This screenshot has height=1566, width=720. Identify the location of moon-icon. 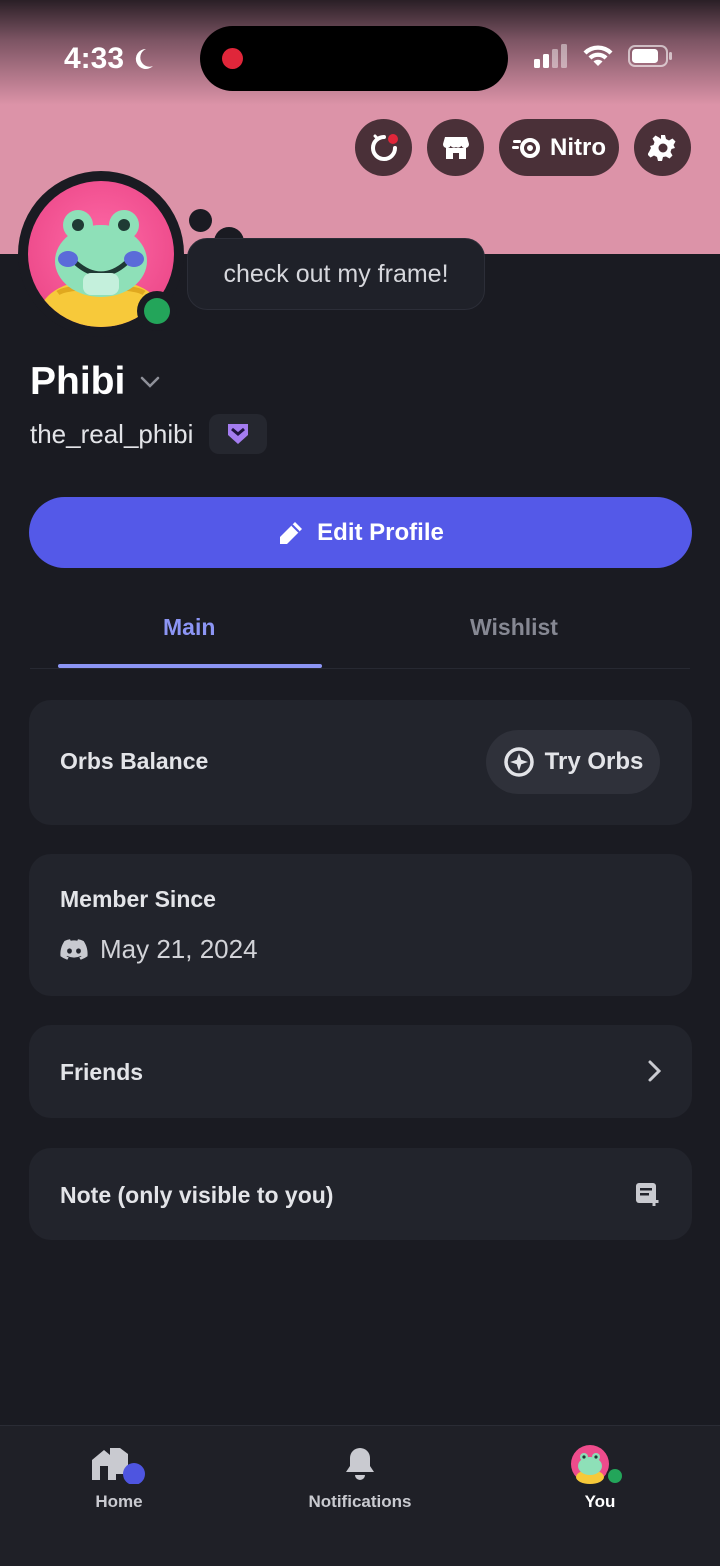
(144, 58).